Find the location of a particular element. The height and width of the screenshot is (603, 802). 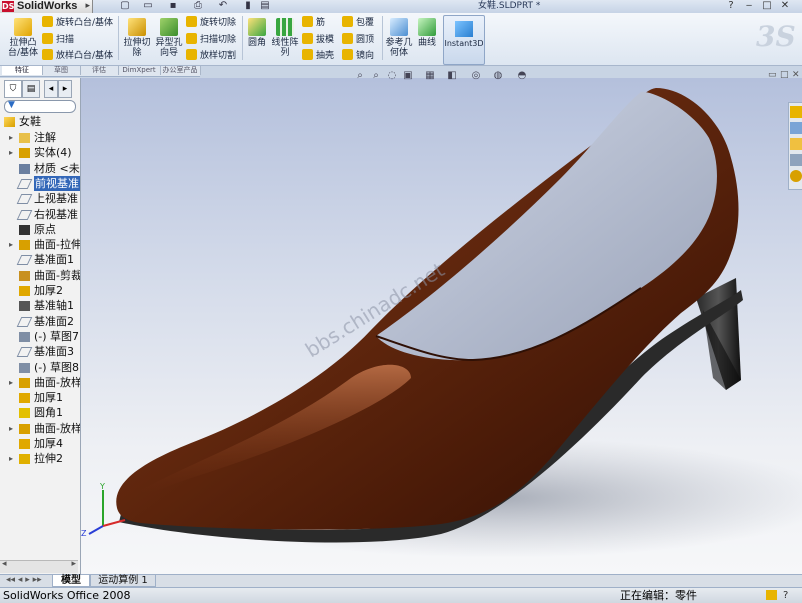

tree-item: 基准面1 is located at coordinates (40, 259).